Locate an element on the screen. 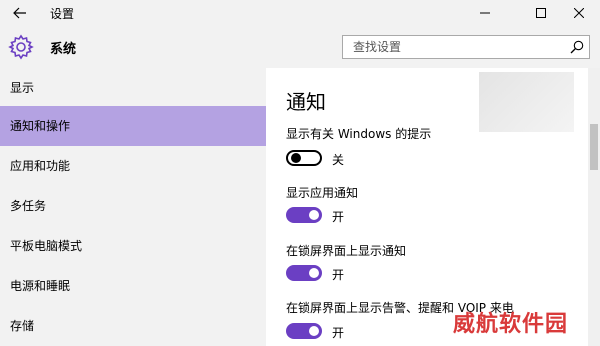 The width and height of the screenshot is (600, 346). sidebar-item-tablet-mode: 平板电脑模式 is located at coordinates (133, 246).